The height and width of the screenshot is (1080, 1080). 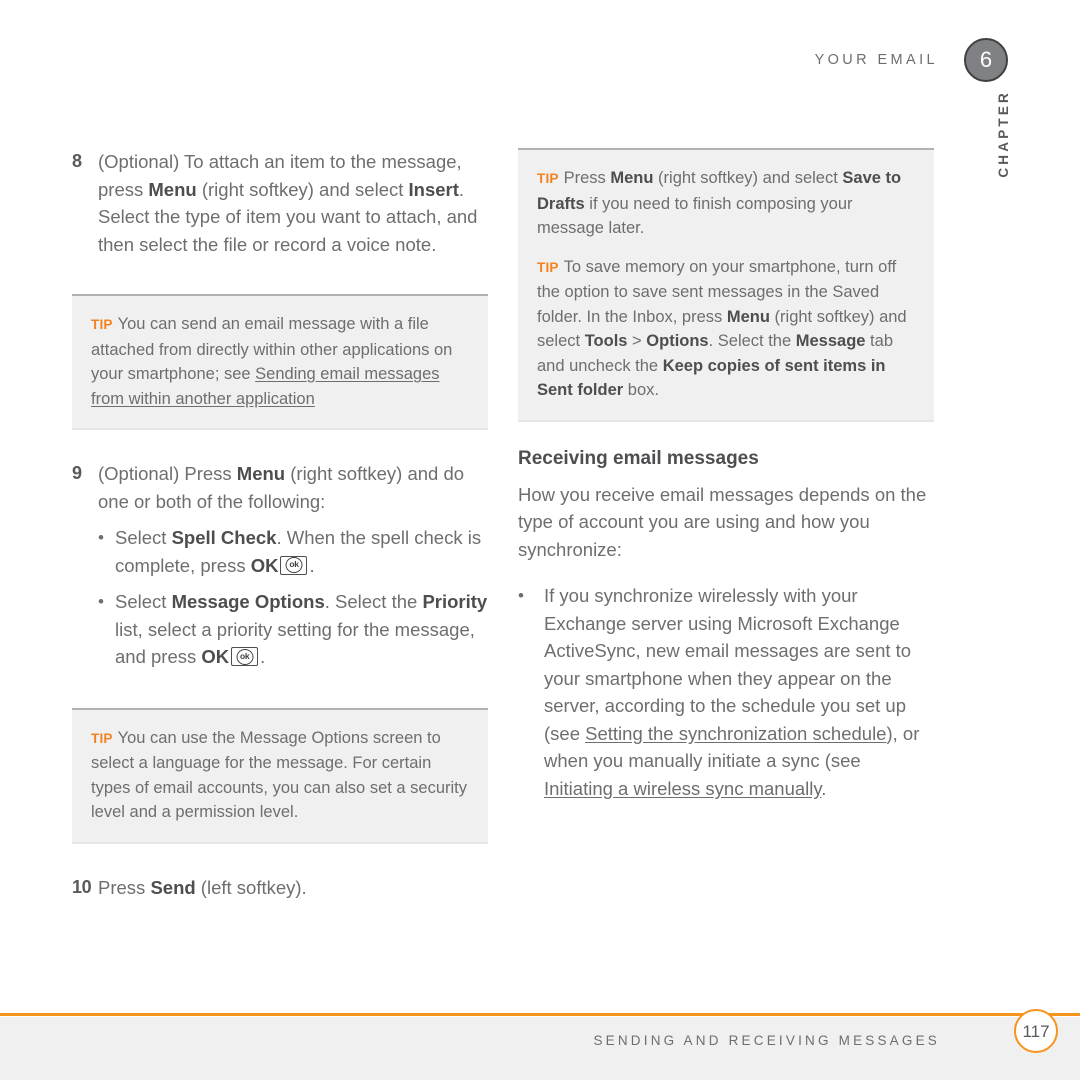 I want to click on step-8-number: 8, so click(x=77, y=161).